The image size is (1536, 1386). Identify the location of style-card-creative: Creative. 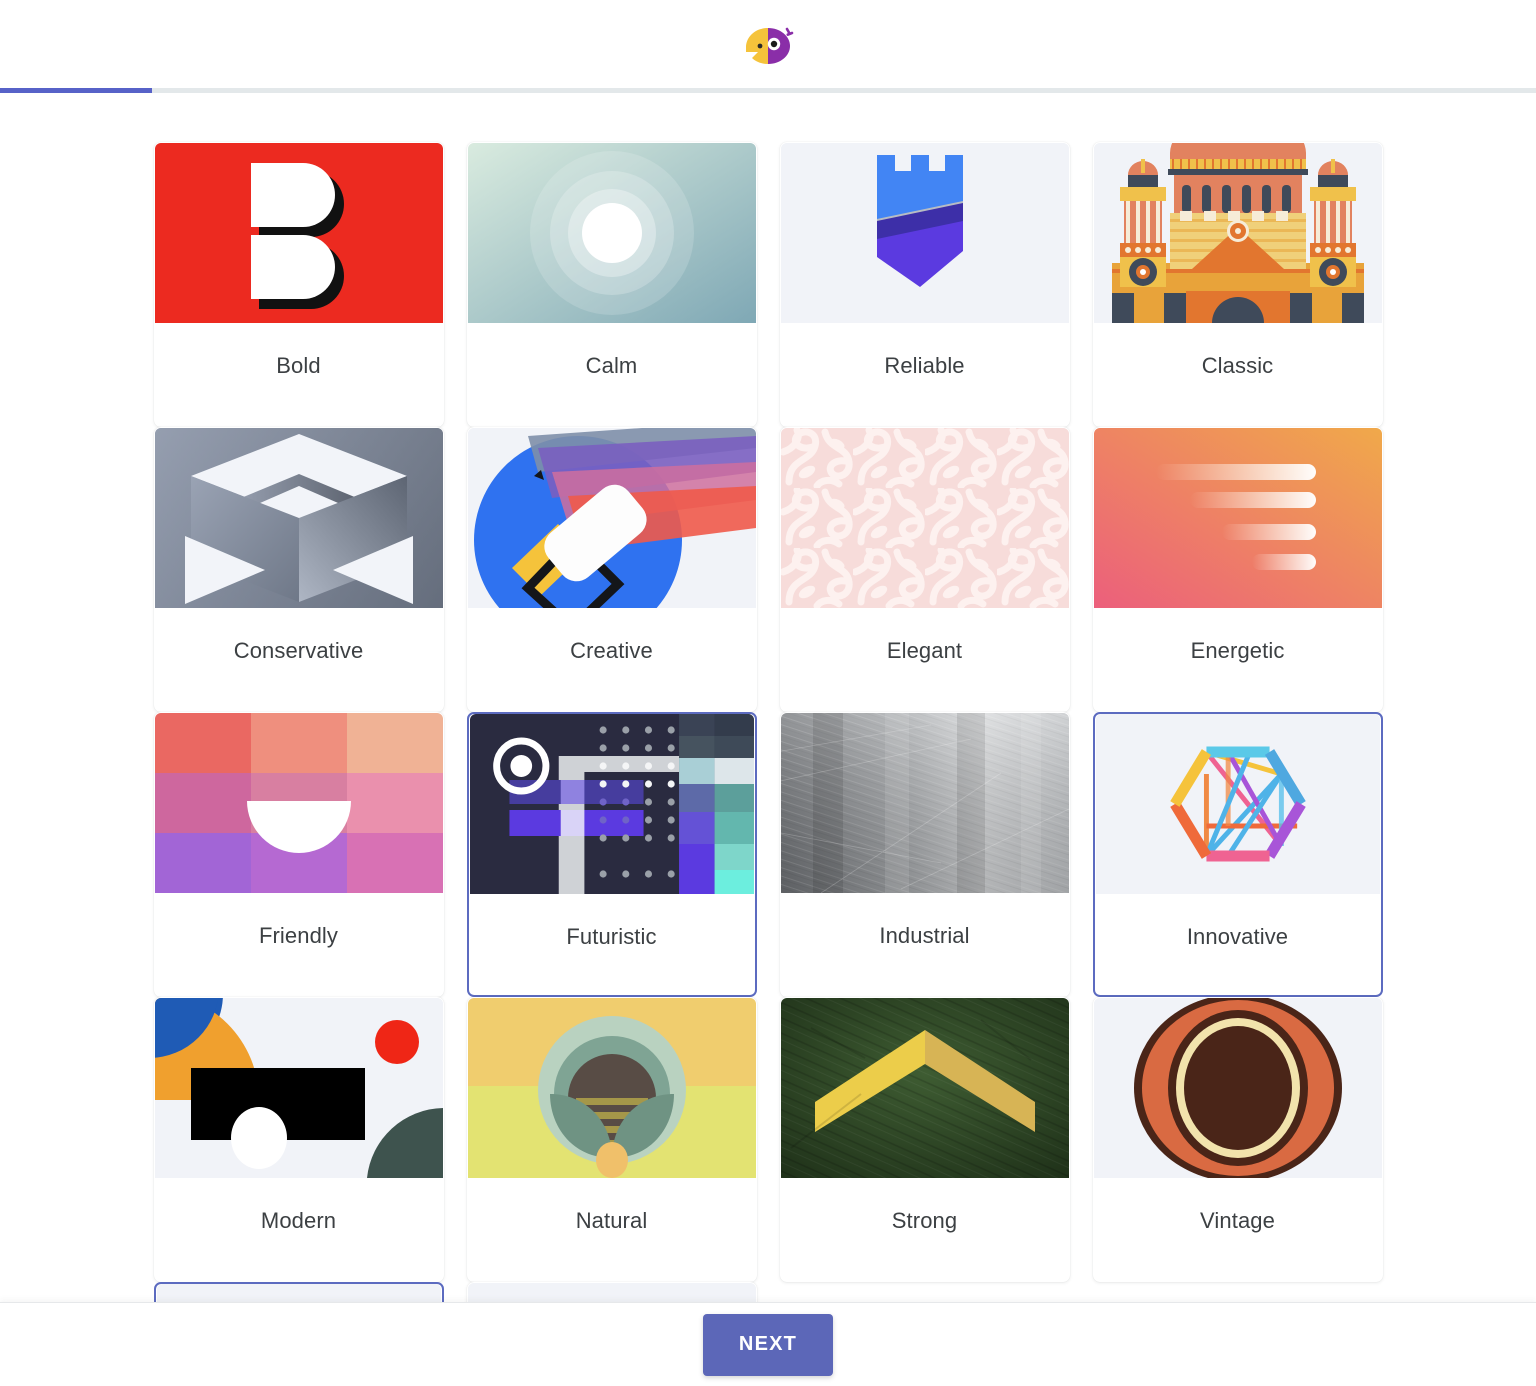
(611, 569).